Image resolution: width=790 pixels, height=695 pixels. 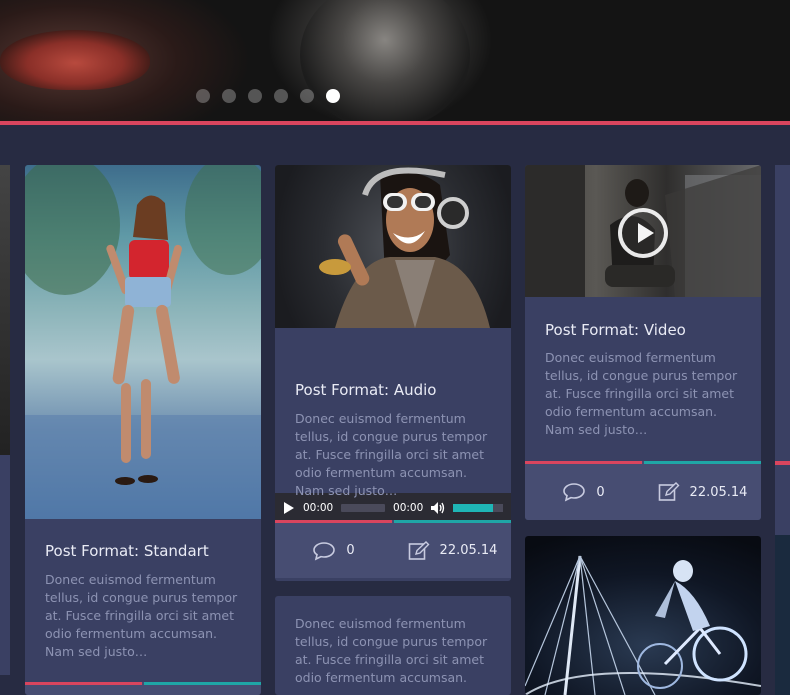 What do you see at coordinates (395, 123) in the screenshot?
I see `hero-accent-border` at bounding box center [395, 123].